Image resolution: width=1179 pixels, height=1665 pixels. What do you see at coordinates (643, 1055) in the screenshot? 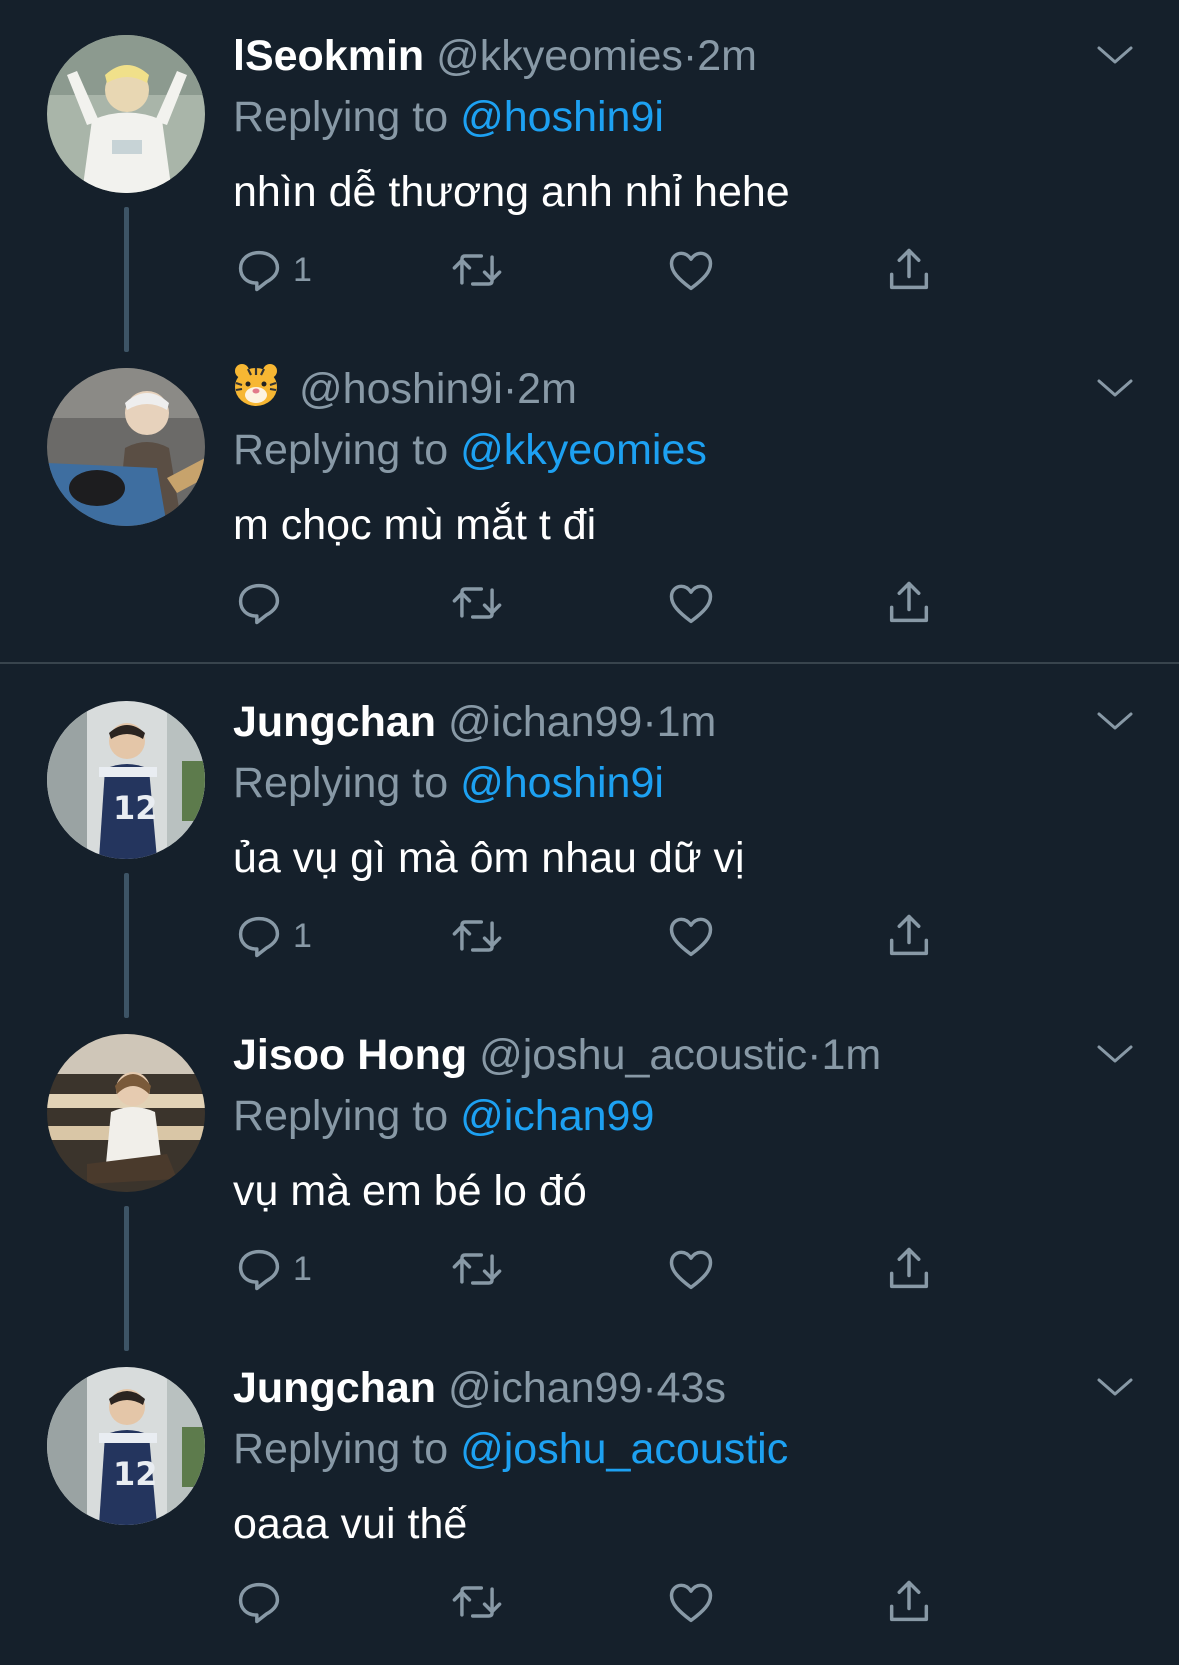
I see `handle: @joshu_acoustic` at bounding box center [643, 1055].